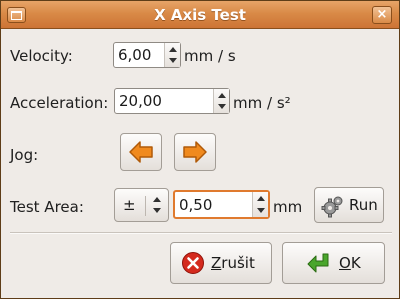 The height and width of the screenshot is (299, 400). What do you see at coordinates (363, 205) in the screenshot?
I see `run-label: Run` at bounding box center [363, 205].